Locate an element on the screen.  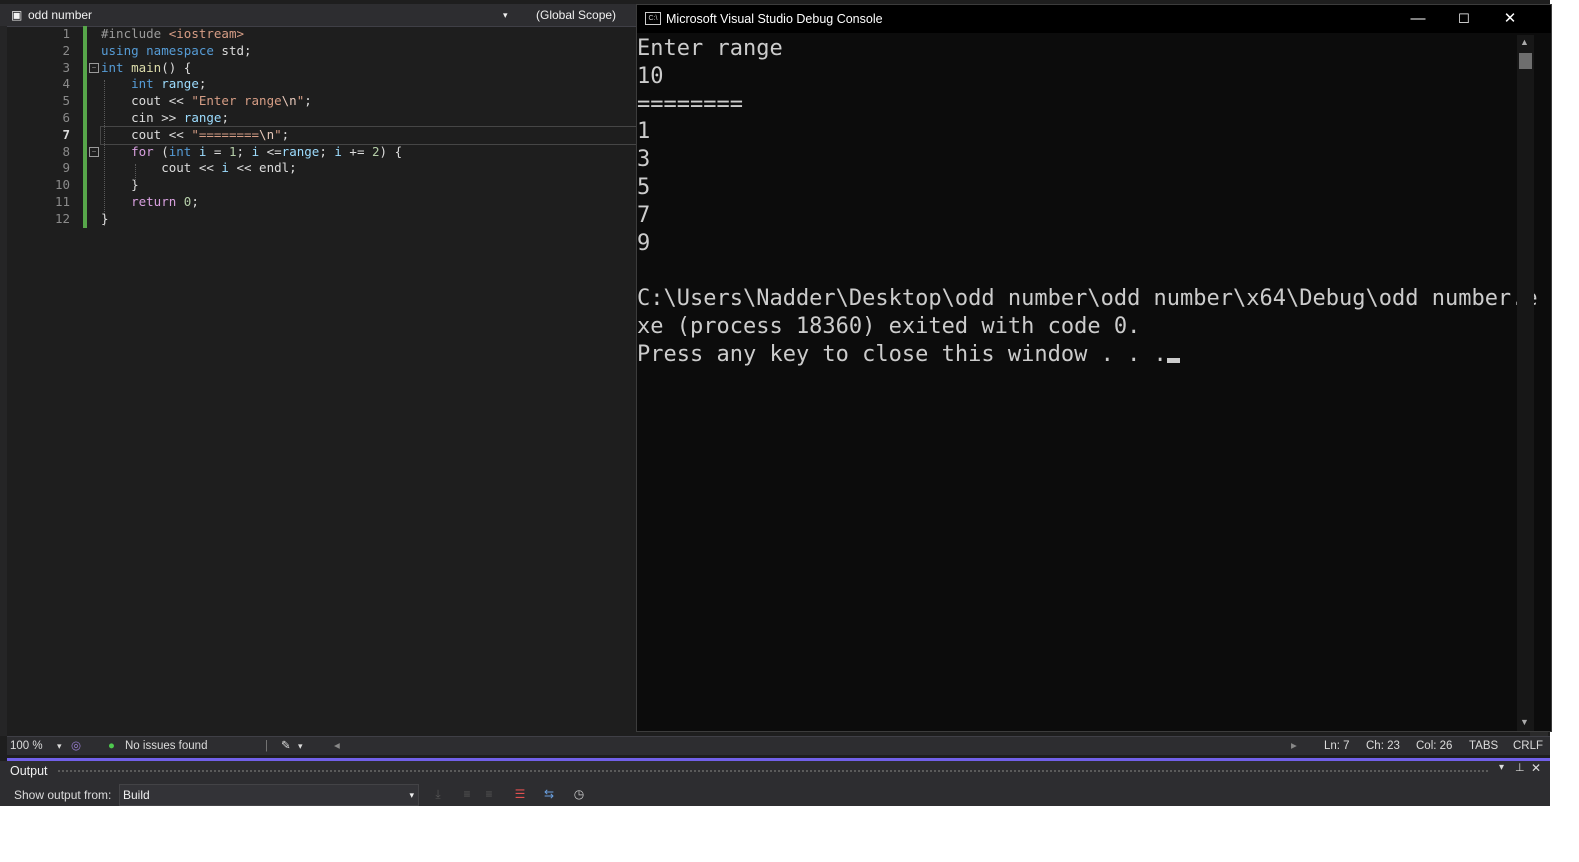
output-source-value: Build is located at coordinates (136, 795).